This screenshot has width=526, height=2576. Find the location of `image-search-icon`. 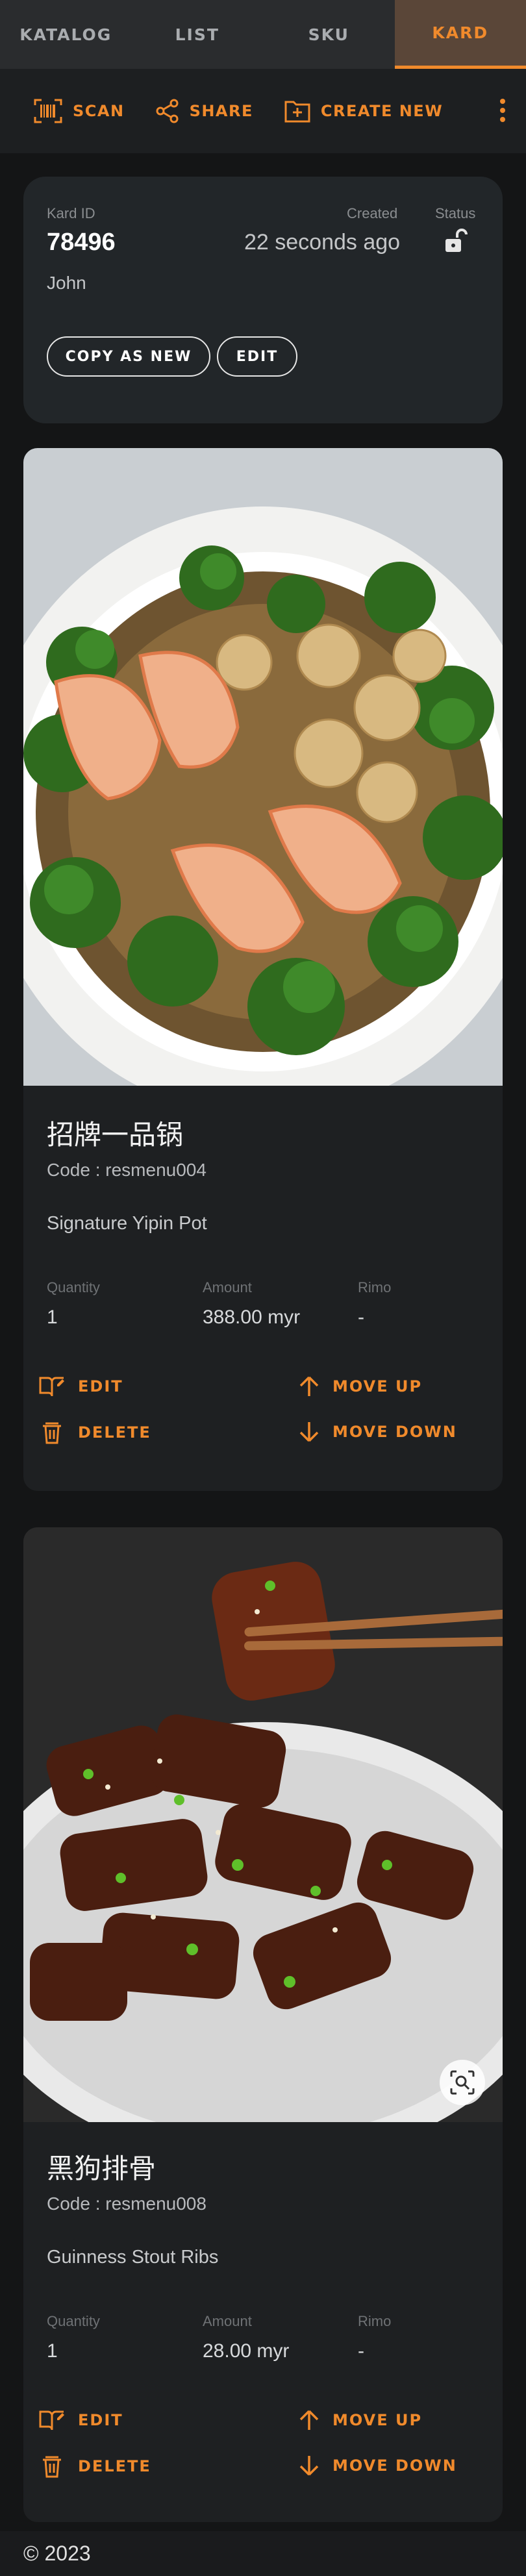

image-search-icon is located at coordinates (462, 2082).